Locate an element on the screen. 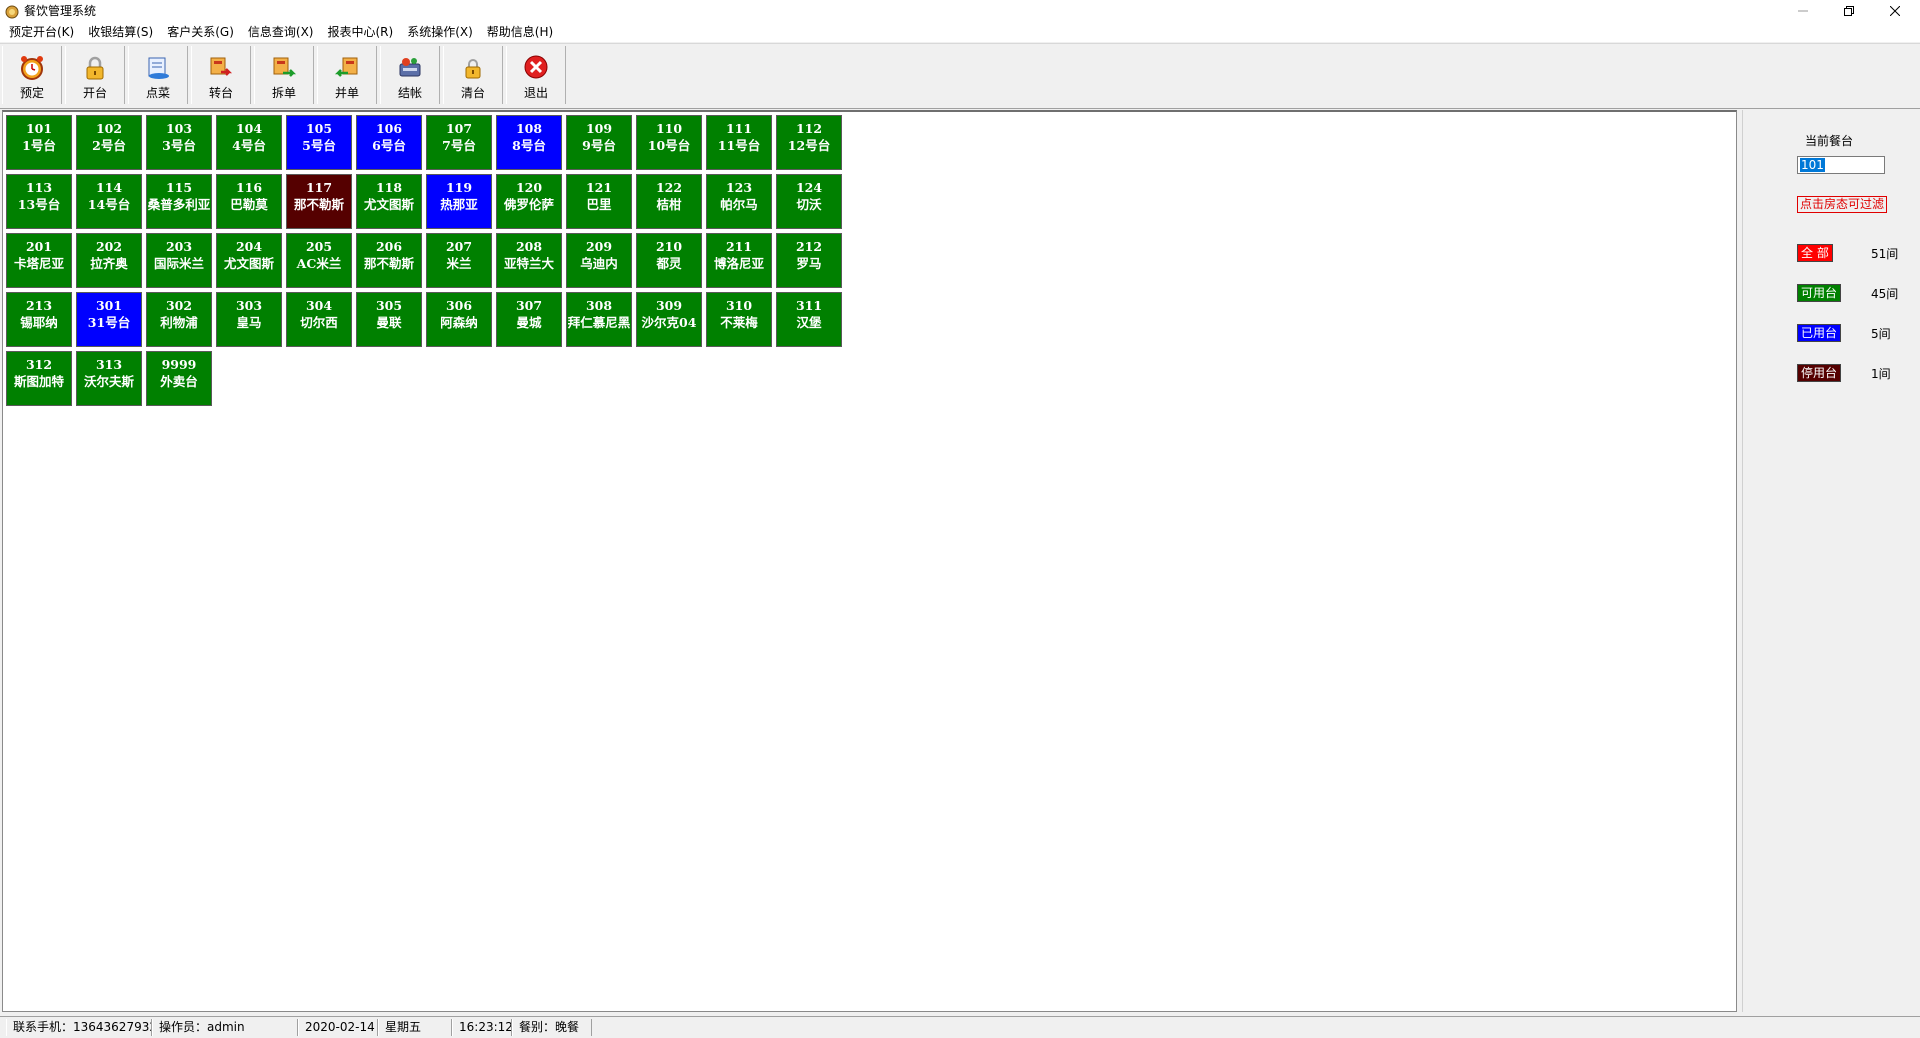 Image resolution: width=1920 pixels, height=1038 pixels. exit-button: 退出 is located at coordinates (536, 75).